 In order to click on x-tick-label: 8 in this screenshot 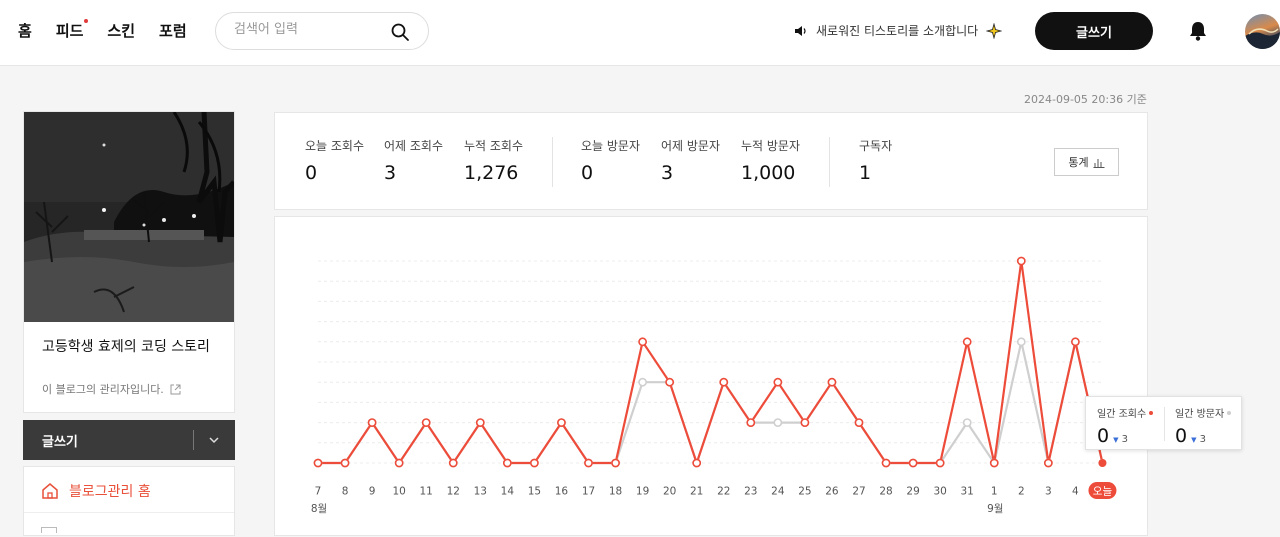, I will do `click(345, 492)`.